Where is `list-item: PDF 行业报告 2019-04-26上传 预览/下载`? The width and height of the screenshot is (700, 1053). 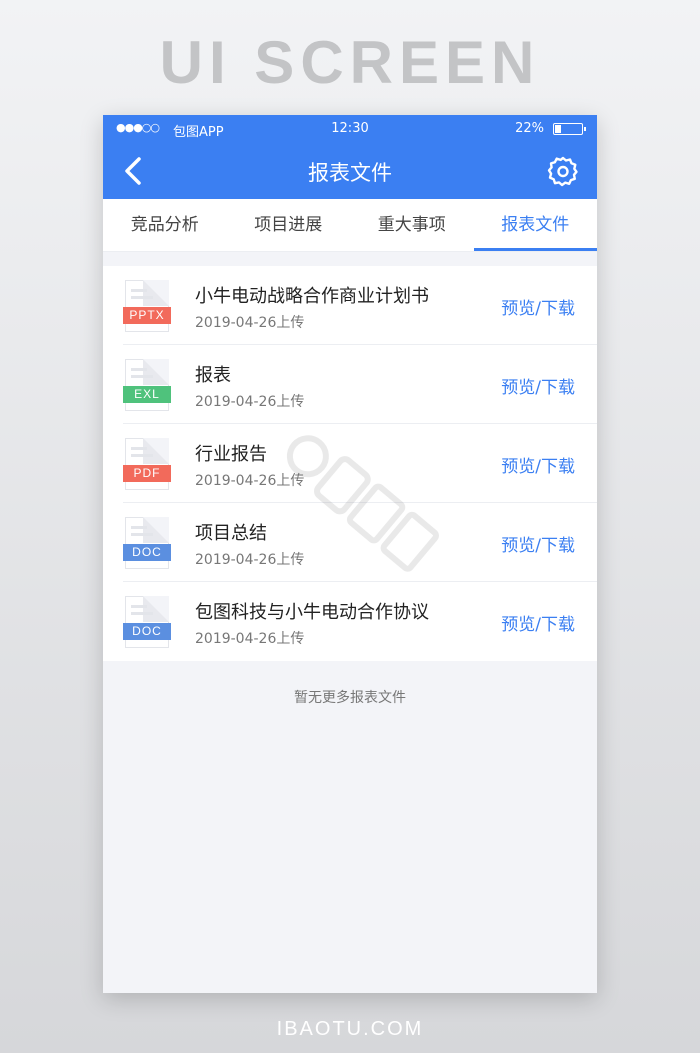
list-item: PDF 行业报告 2019-04-26上传 预览/下载 is located at coordinates (350, 463).